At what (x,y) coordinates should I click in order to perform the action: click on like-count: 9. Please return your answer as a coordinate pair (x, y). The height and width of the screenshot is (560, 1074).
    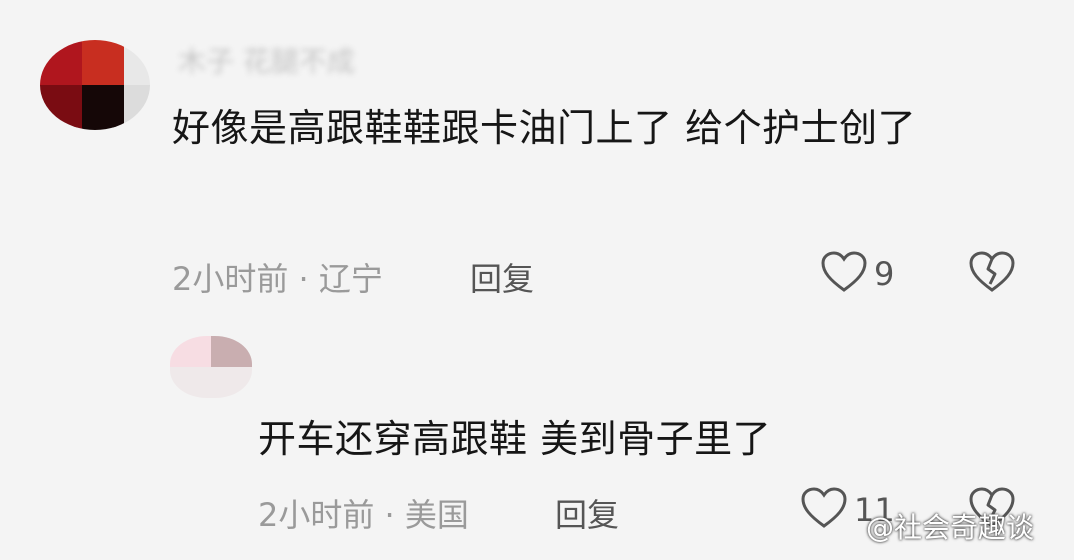
    Looking at the image, I should click on (884, 274).